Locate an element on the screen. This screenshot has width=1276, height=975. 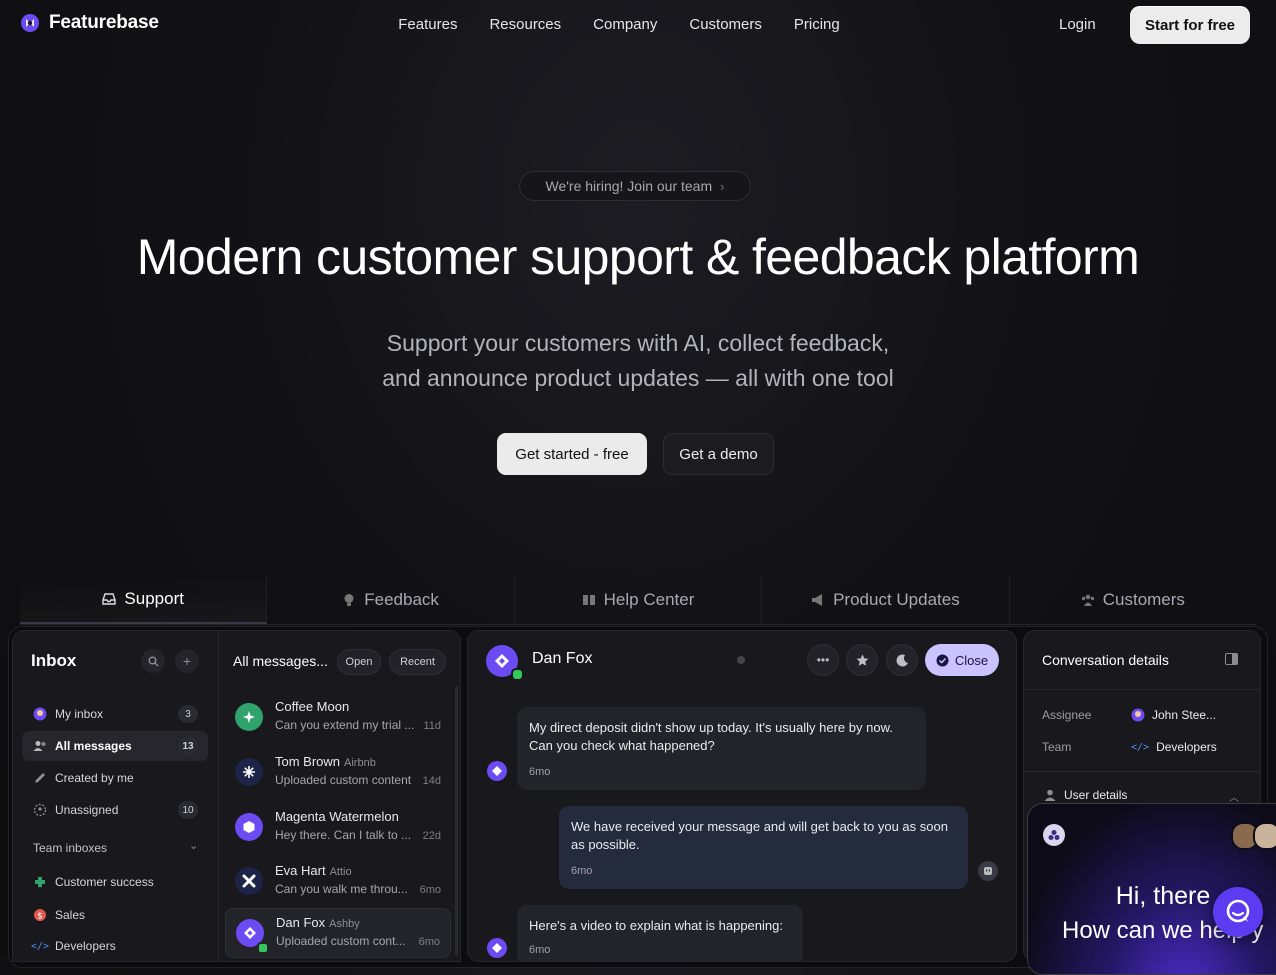
tab-customers: Customers is located at coordinates (1133, 600).